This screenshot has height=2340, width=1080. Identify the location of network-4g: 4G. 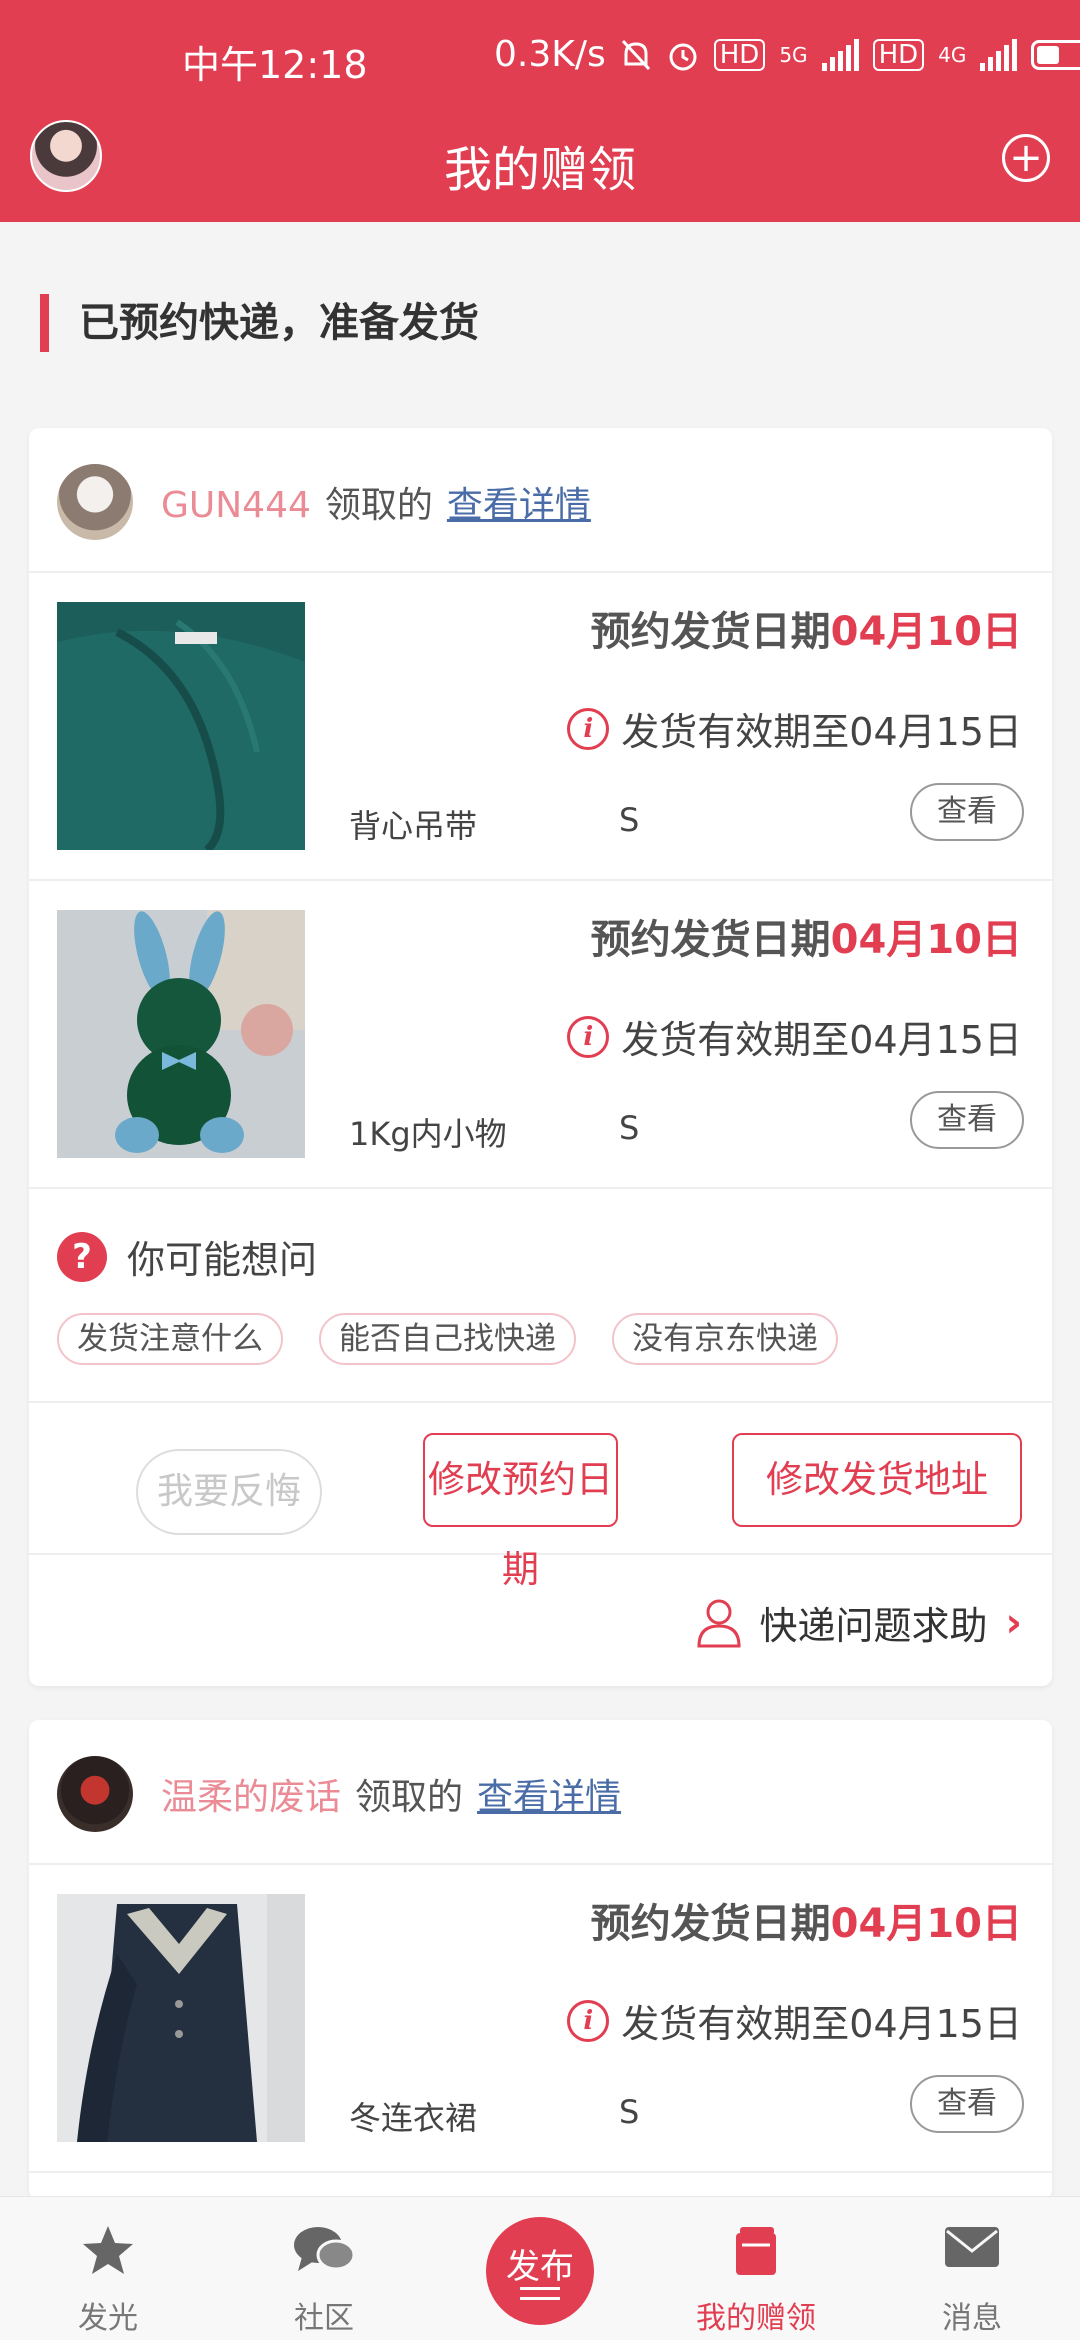
(952, 54).